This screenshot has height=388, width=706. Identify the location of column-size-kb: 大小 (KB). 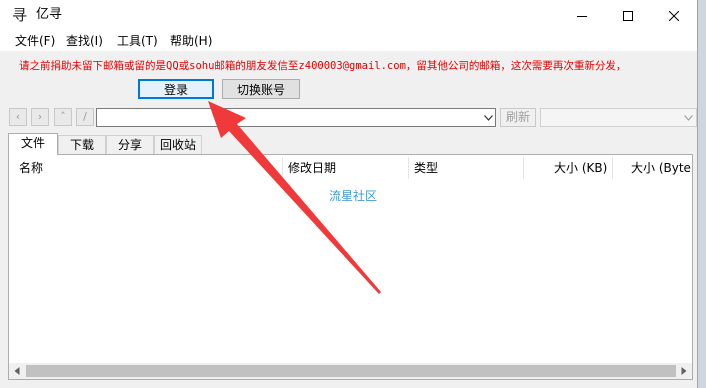
(580, 168).